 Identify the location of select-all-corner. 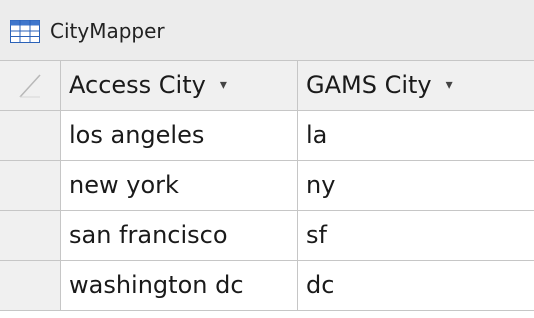
(30, 86).